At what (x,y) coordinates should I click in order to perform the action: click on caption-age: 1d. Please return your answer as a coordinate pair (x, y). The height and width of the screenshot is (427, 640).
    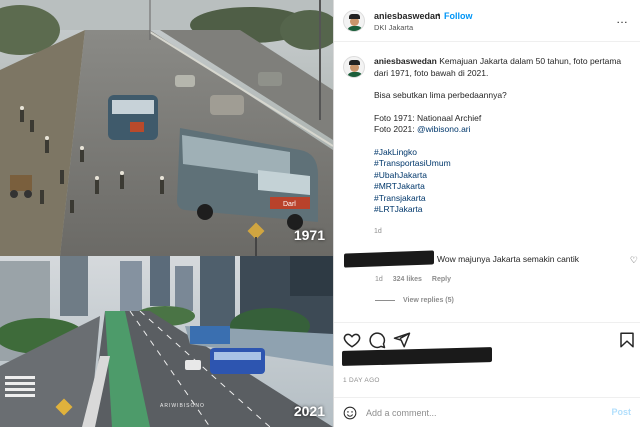
    Looking at the image, I should click on (378, 231).